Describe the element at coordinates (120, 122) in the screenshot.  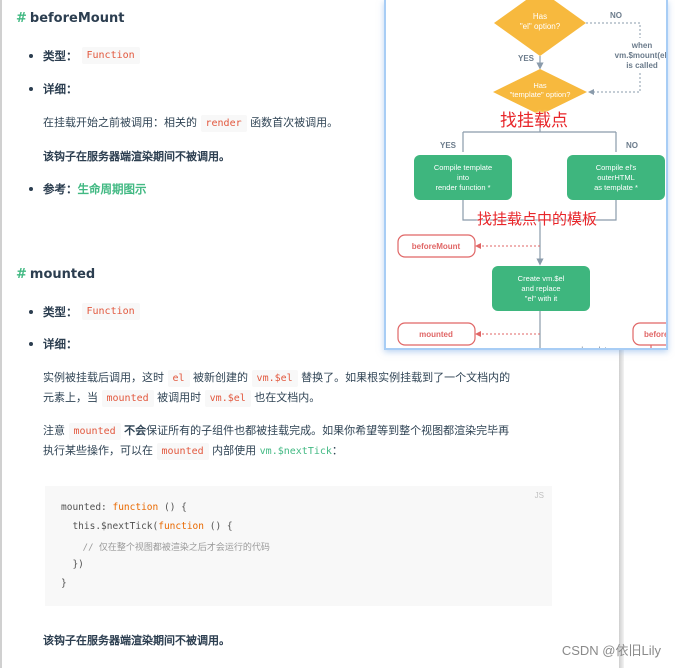
I see `text: 在挂载开始之前被调用：相关的` at that location.